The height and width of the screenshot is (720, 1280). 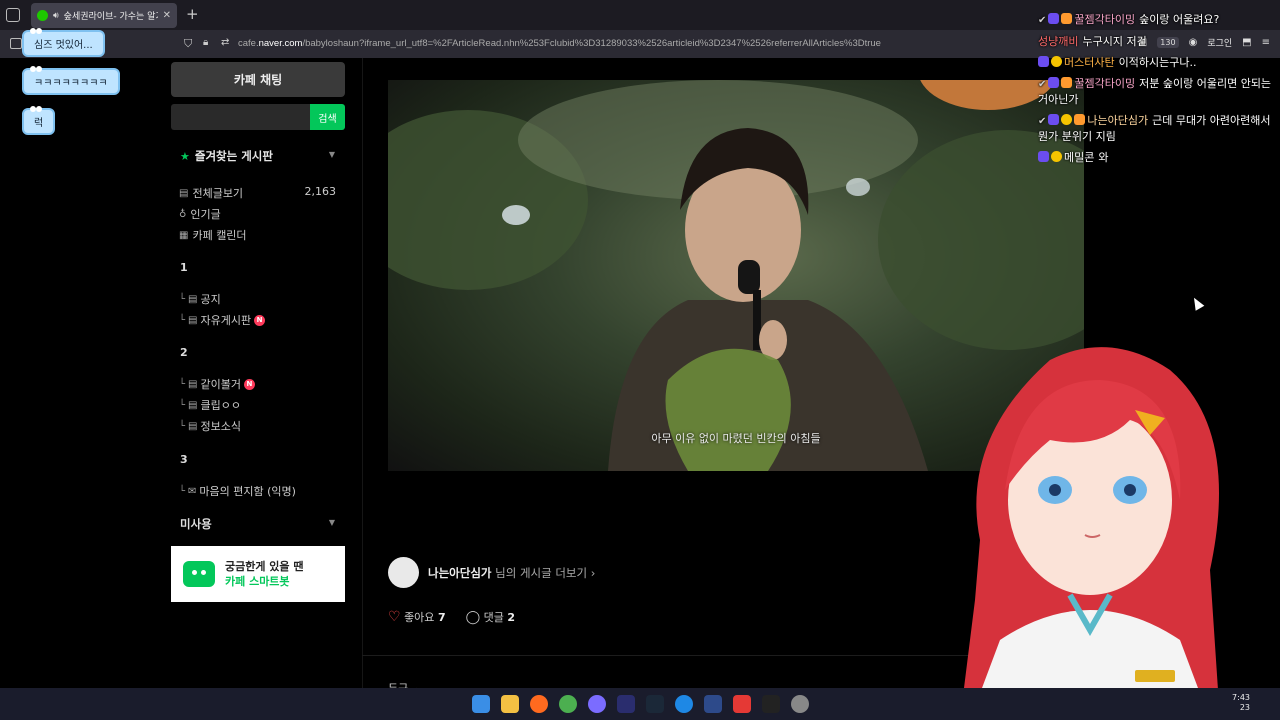 I want to click on board-label: 클립ㅇㅇ, so click(x=220, y=405).